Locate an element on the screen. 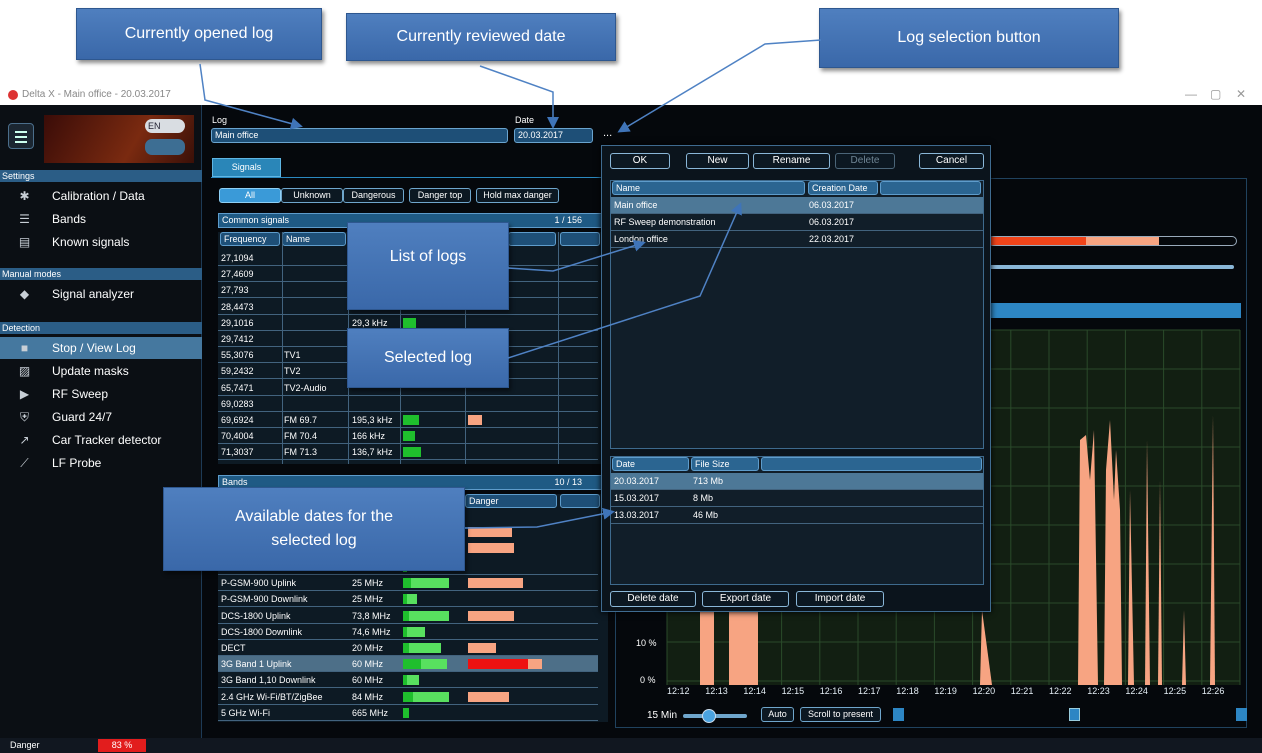  danger-meter-orange is located at coordinates (1122, 241).